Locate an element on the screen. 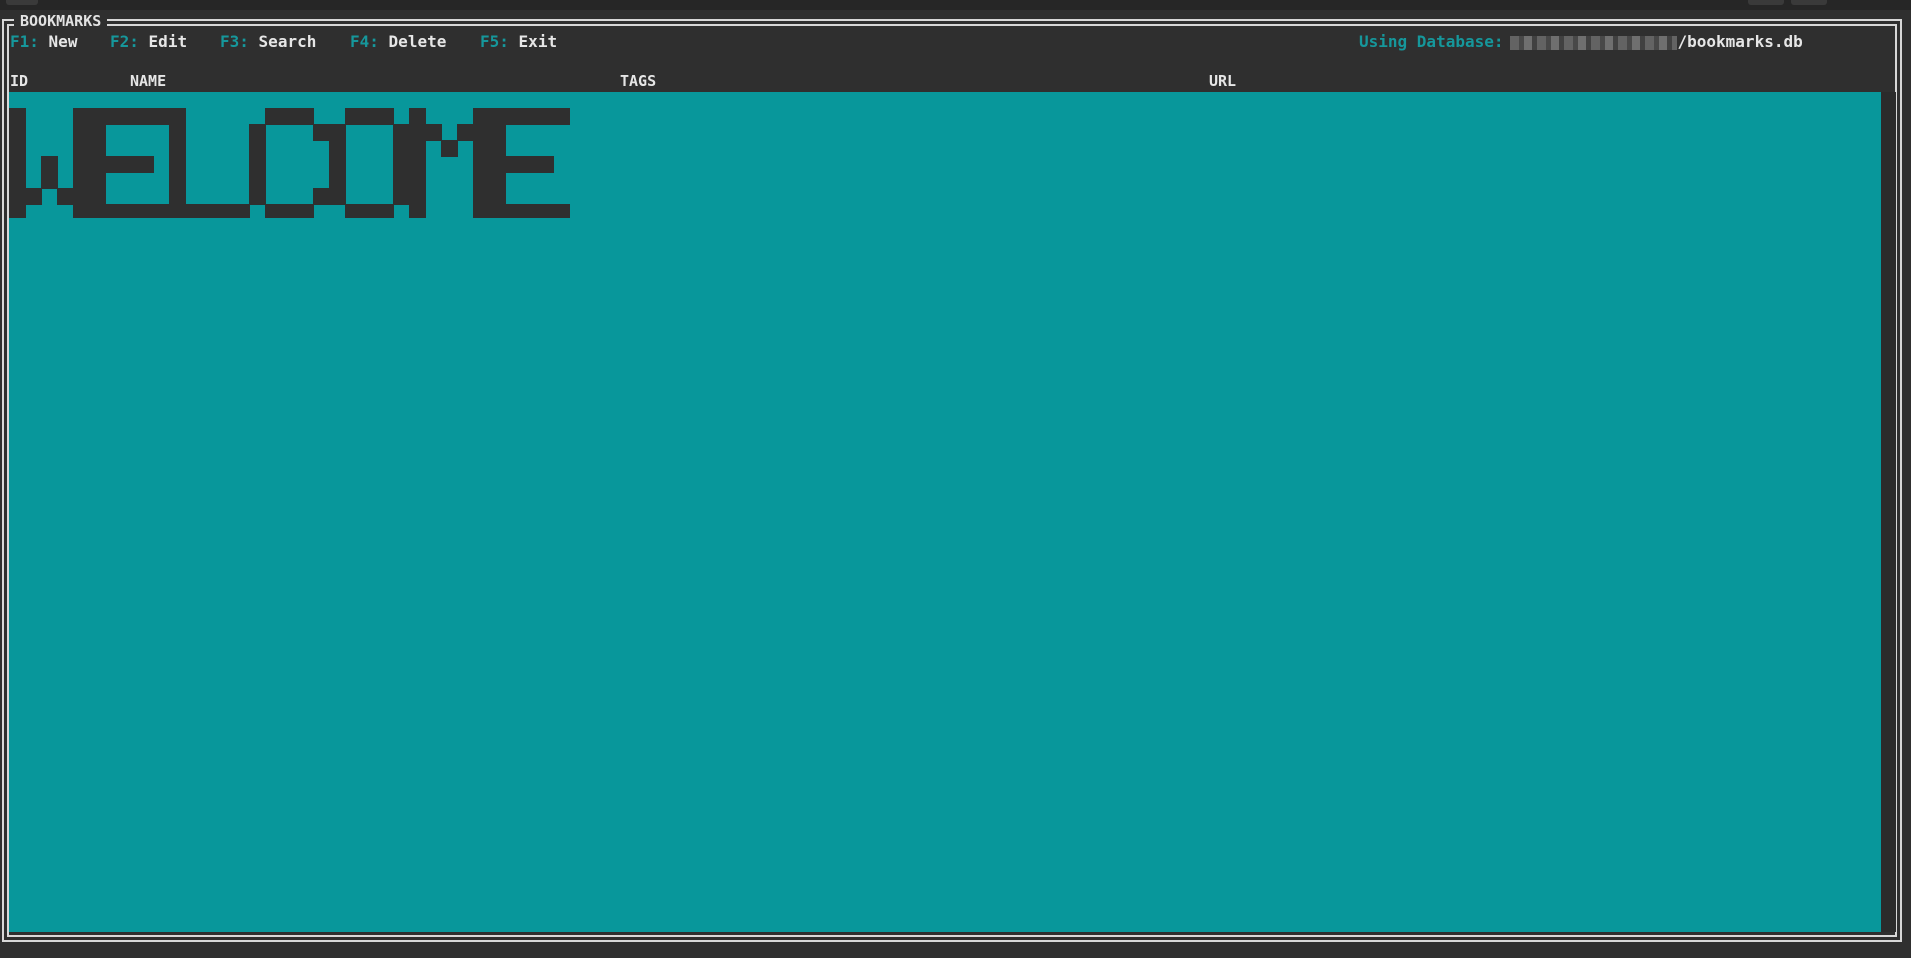 The height and width of the screenshot is (958, 1911). f5-key-label: F5: is located at coordinates (494, 41).